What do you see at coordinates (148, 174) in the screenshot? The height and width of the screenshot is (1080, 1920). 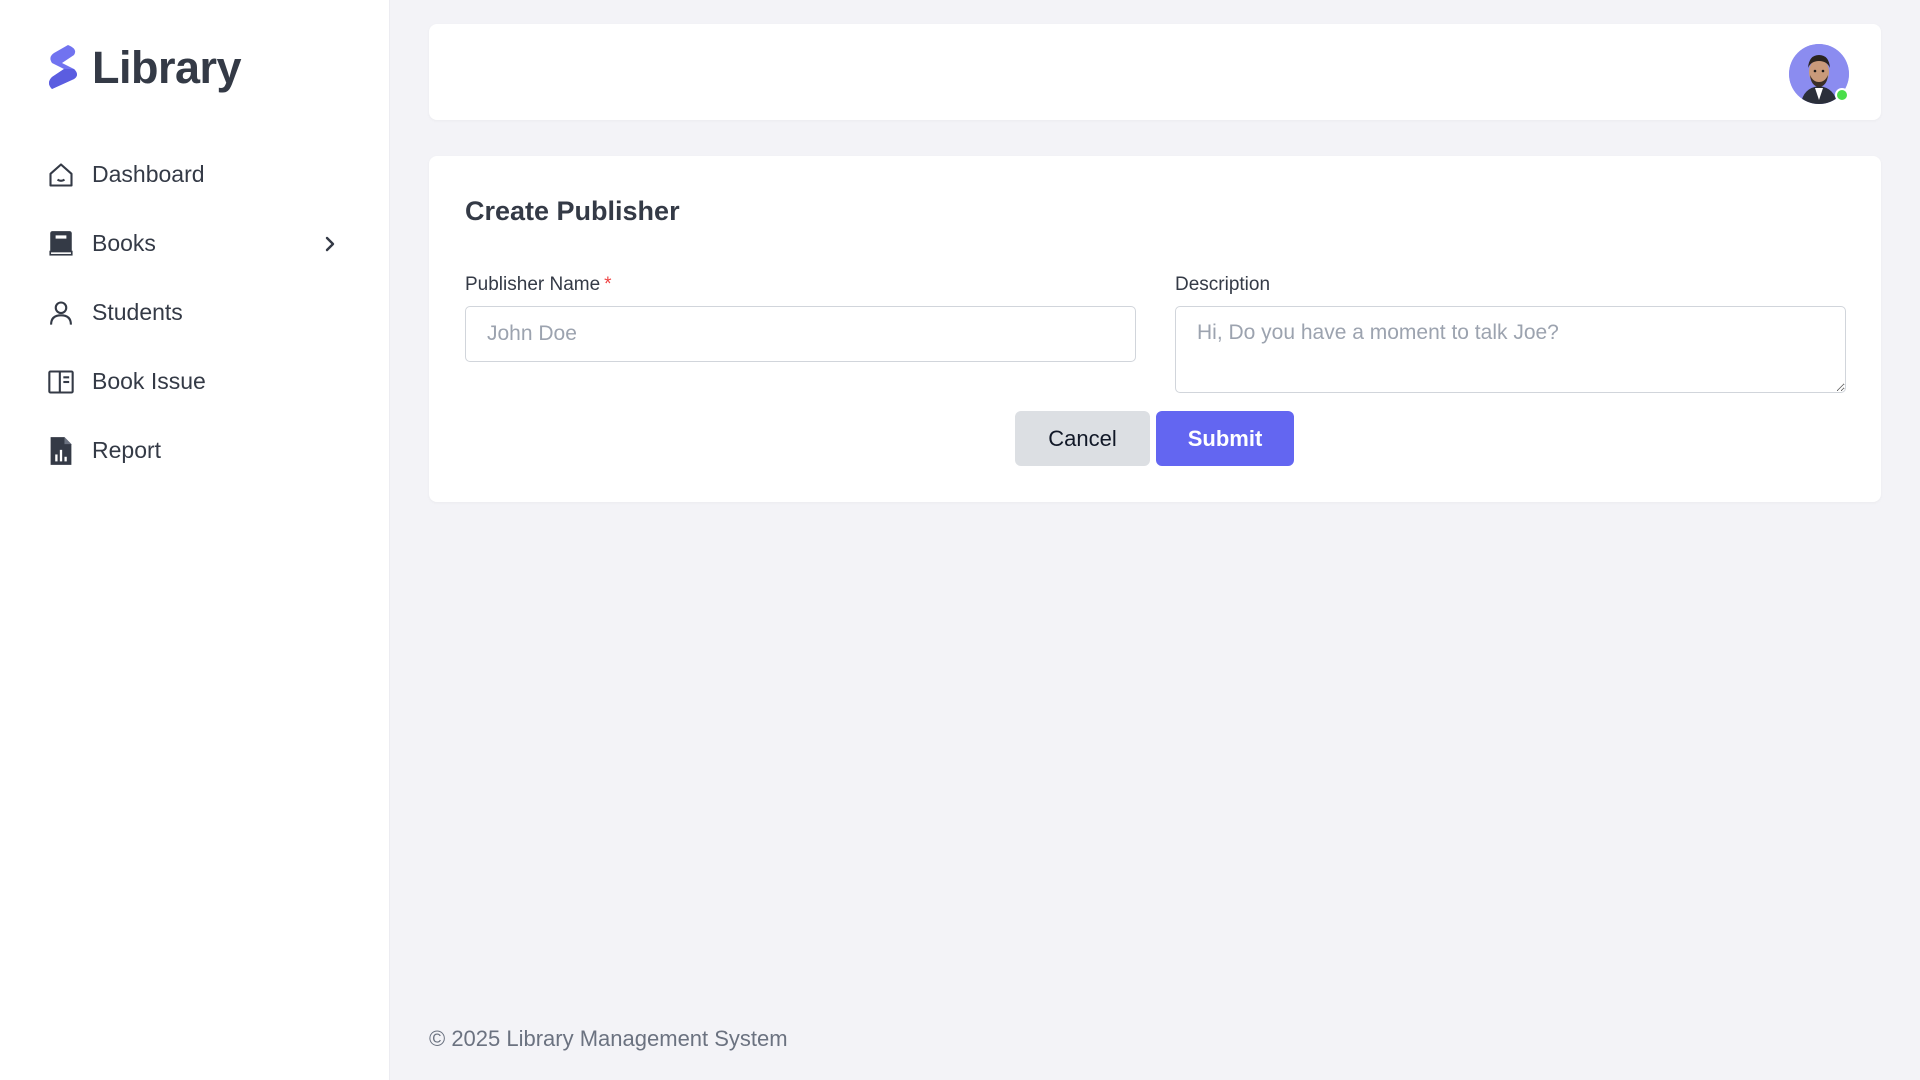 I see `sidebar-item-label: Dashboard` at bounding box center [148, 174].